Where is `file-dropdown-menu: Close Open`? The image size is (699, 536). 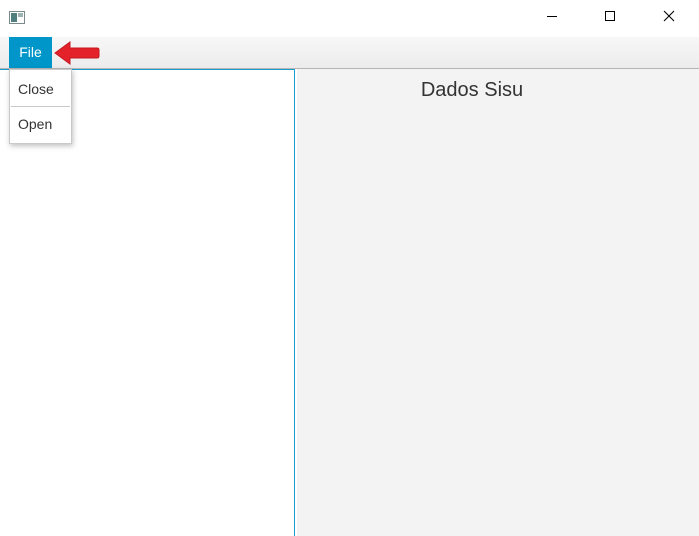 file-dropdown-menu: Close Open is located at coordinates (40, 106).